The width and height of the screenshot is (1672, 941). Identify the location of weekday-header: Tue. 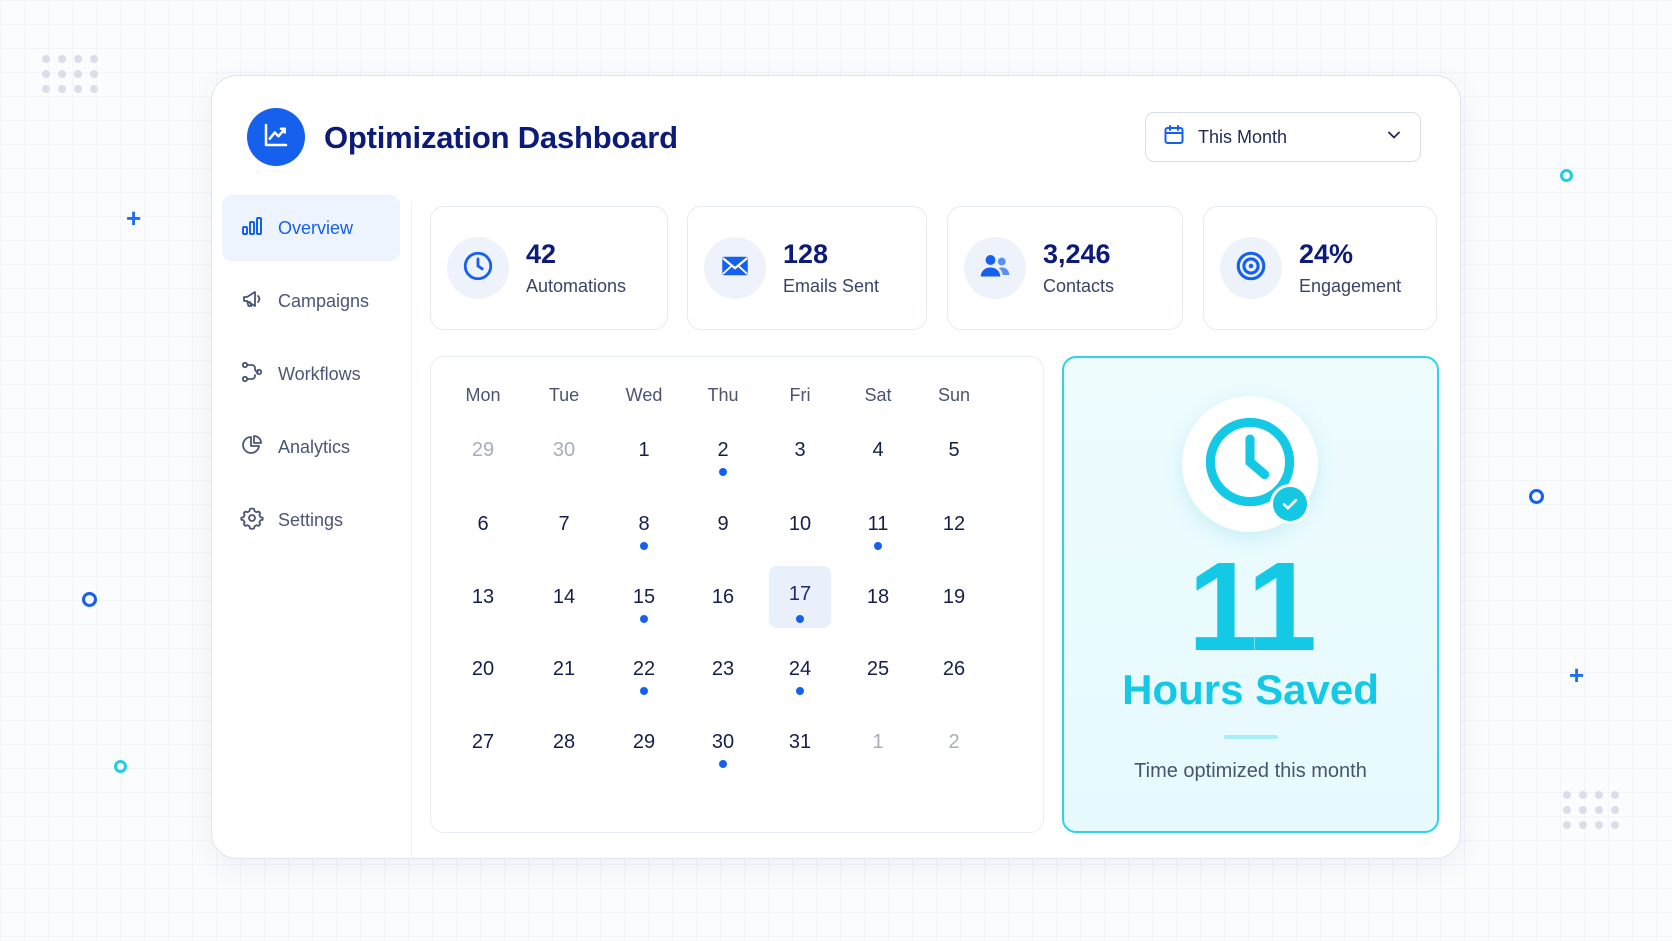
(564, 395).